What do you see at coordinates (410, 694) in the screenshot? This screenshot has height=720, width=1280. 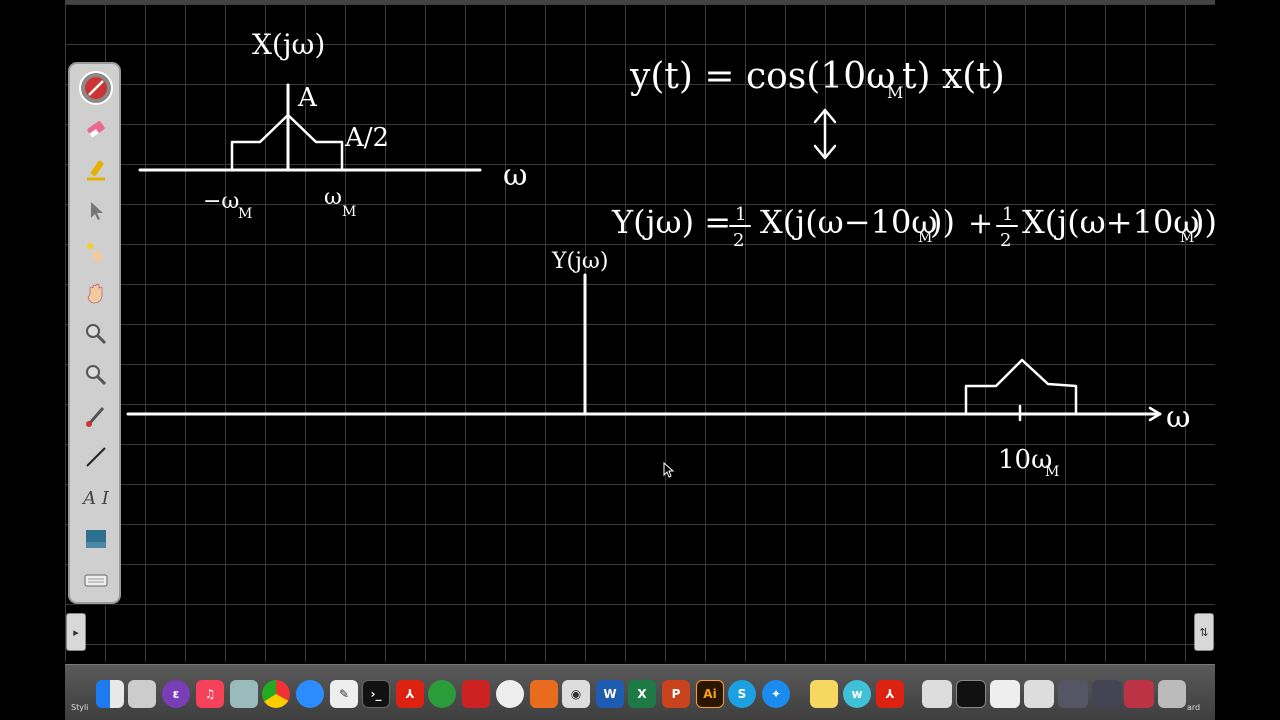 I see `acrobat-icon: ⅄` at bounding box center [410, 694].